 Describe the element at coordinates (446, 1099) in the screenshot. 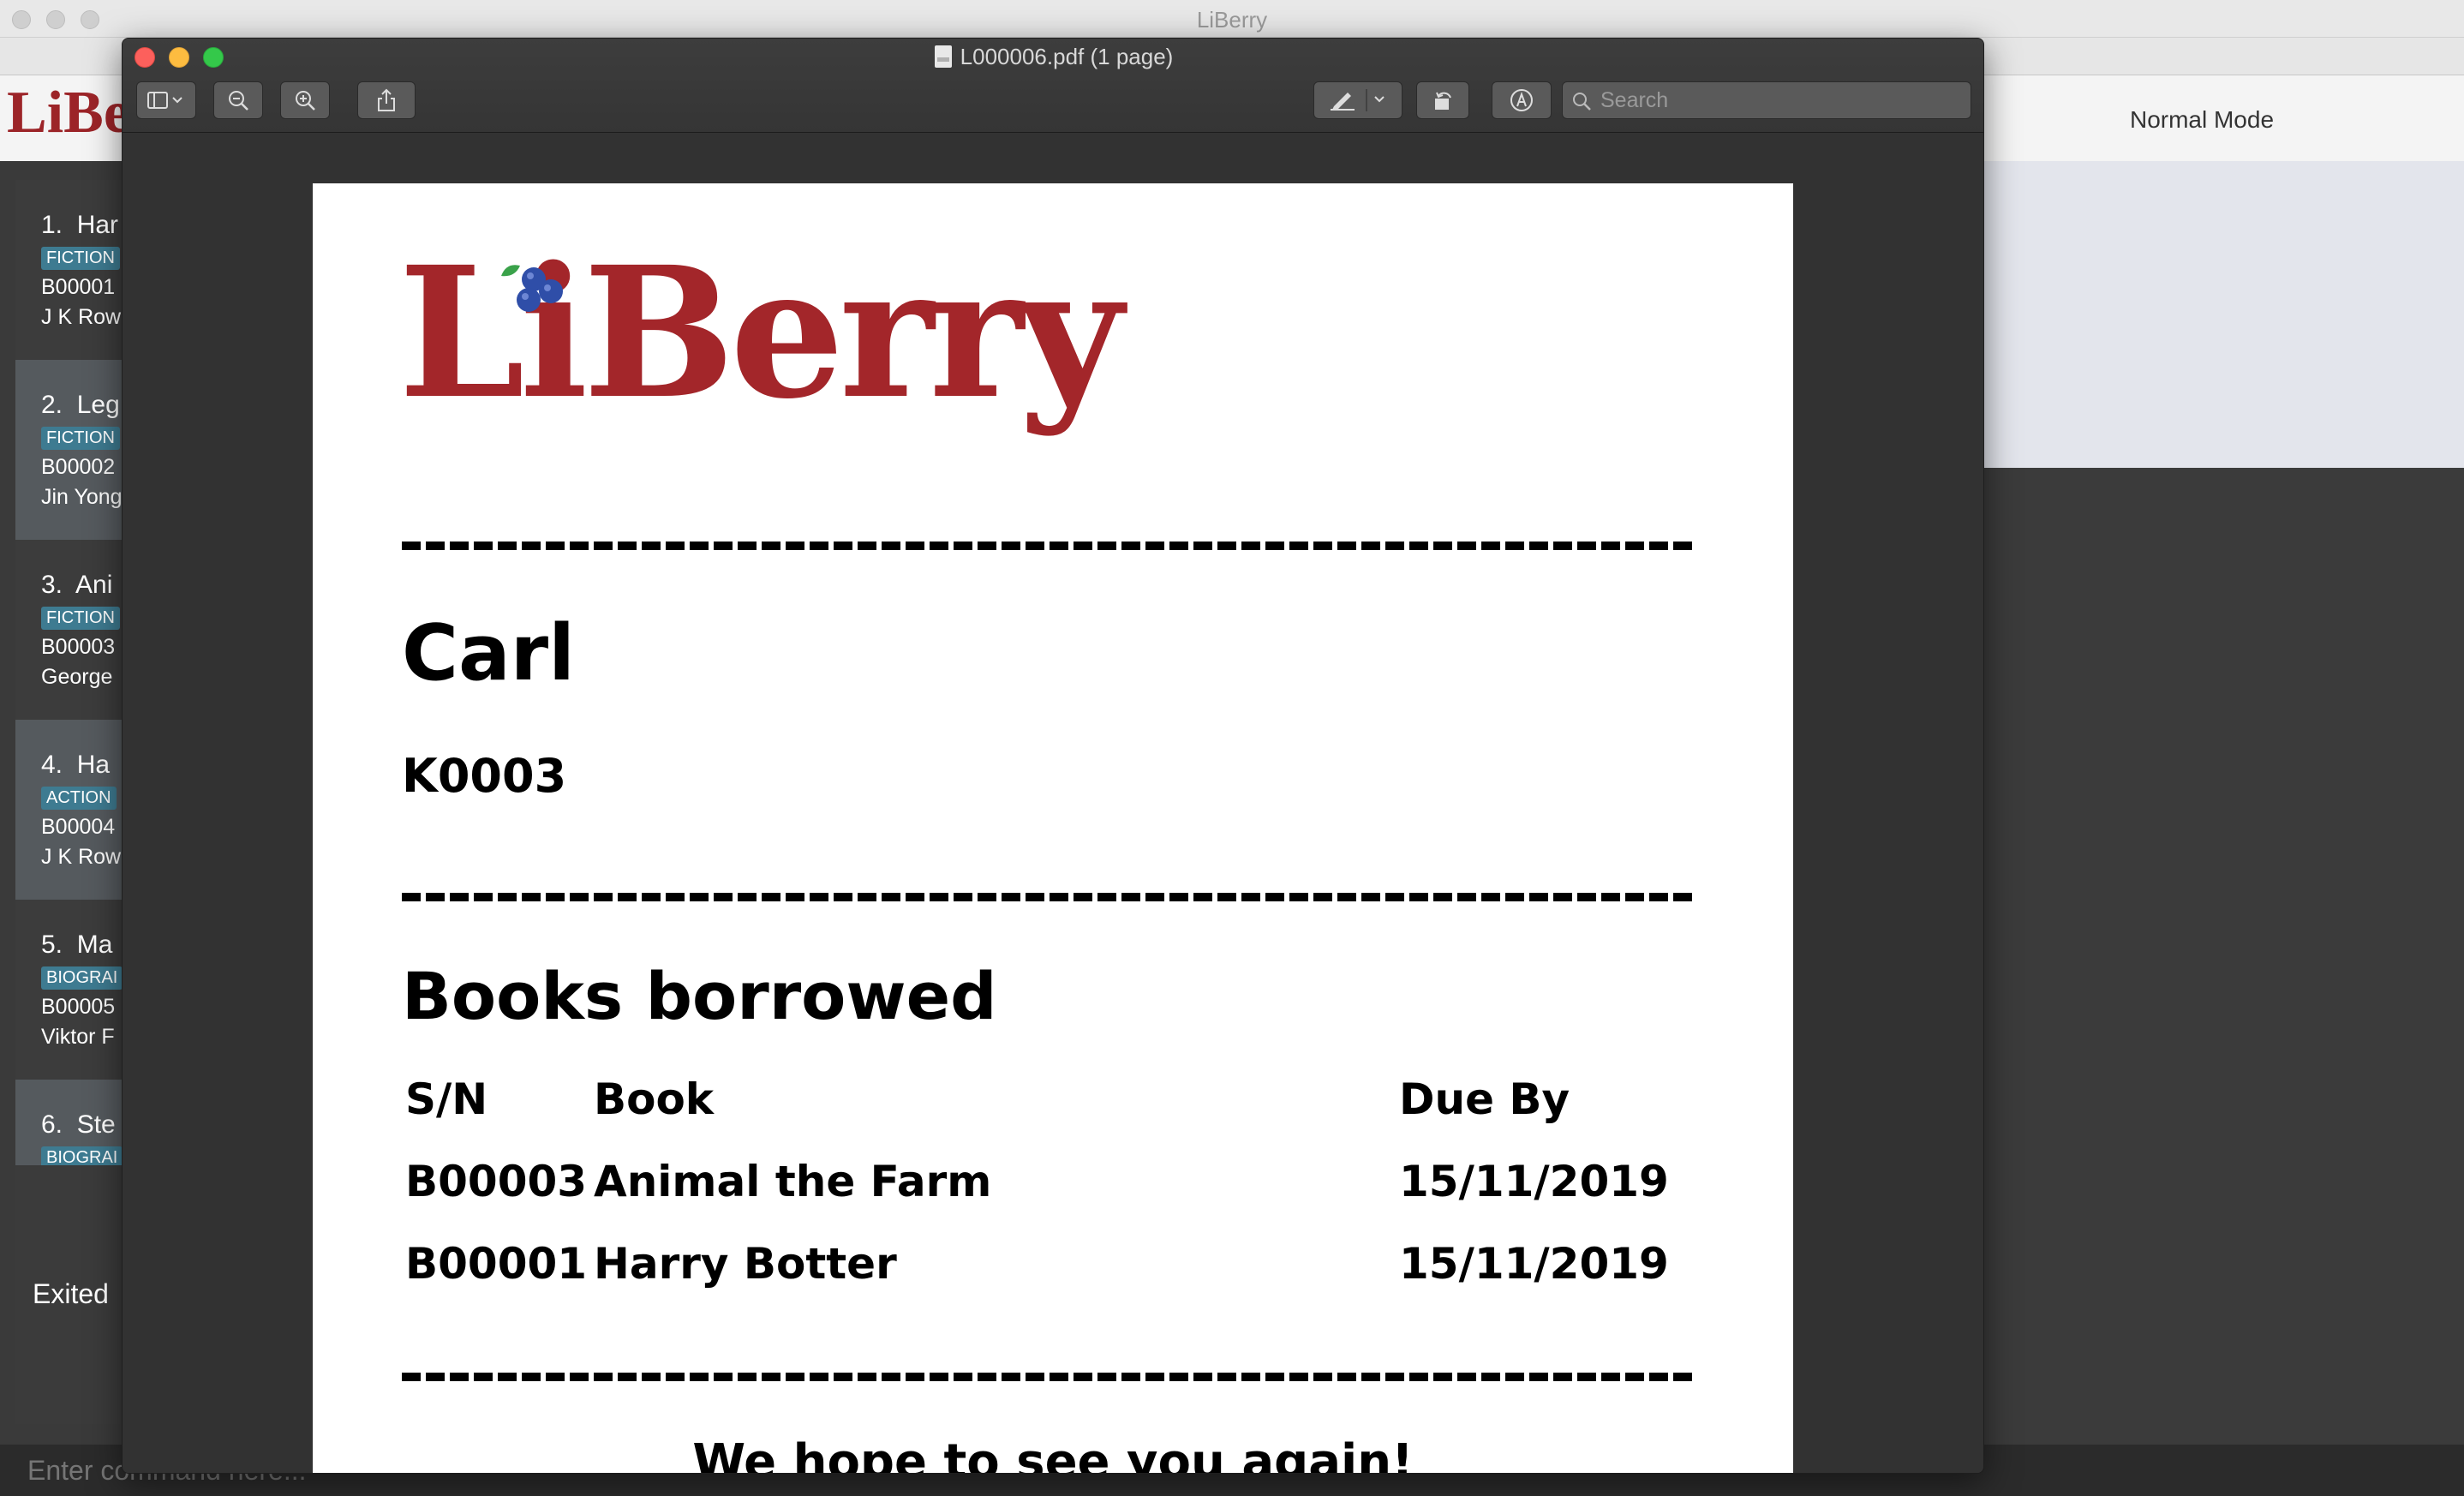

I see `column-header-sn: S/N` at that location.